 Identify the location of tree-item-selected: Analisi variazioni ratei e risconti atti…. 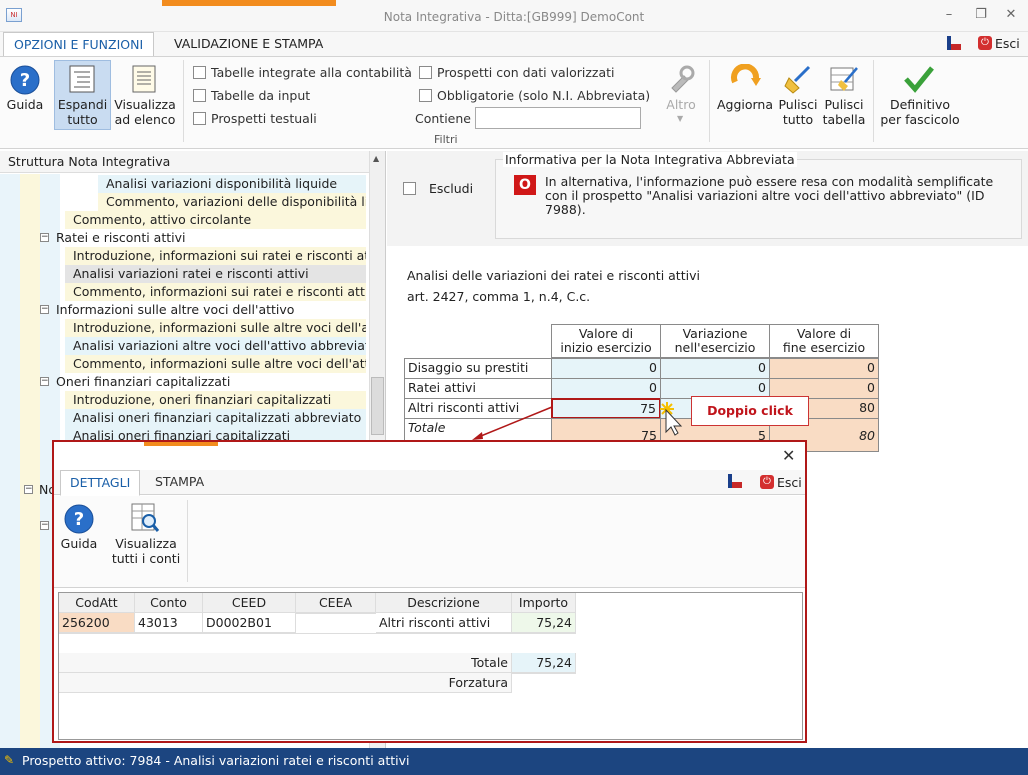
(215, 274).